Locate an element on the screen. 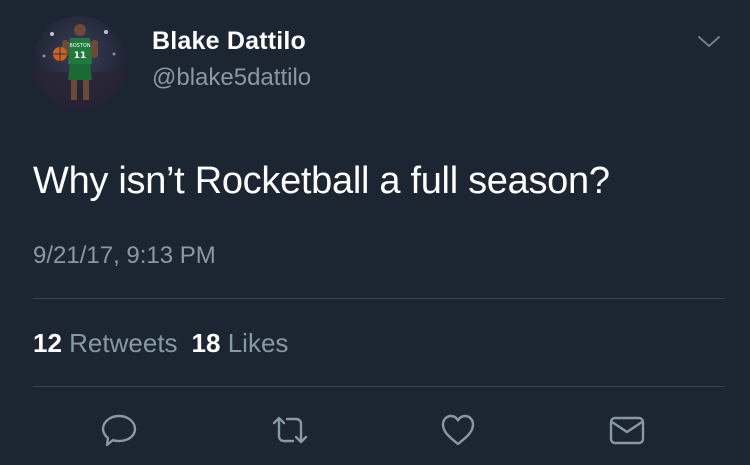  avatar: BOSTON 11 is located at coordinates (79, 63).